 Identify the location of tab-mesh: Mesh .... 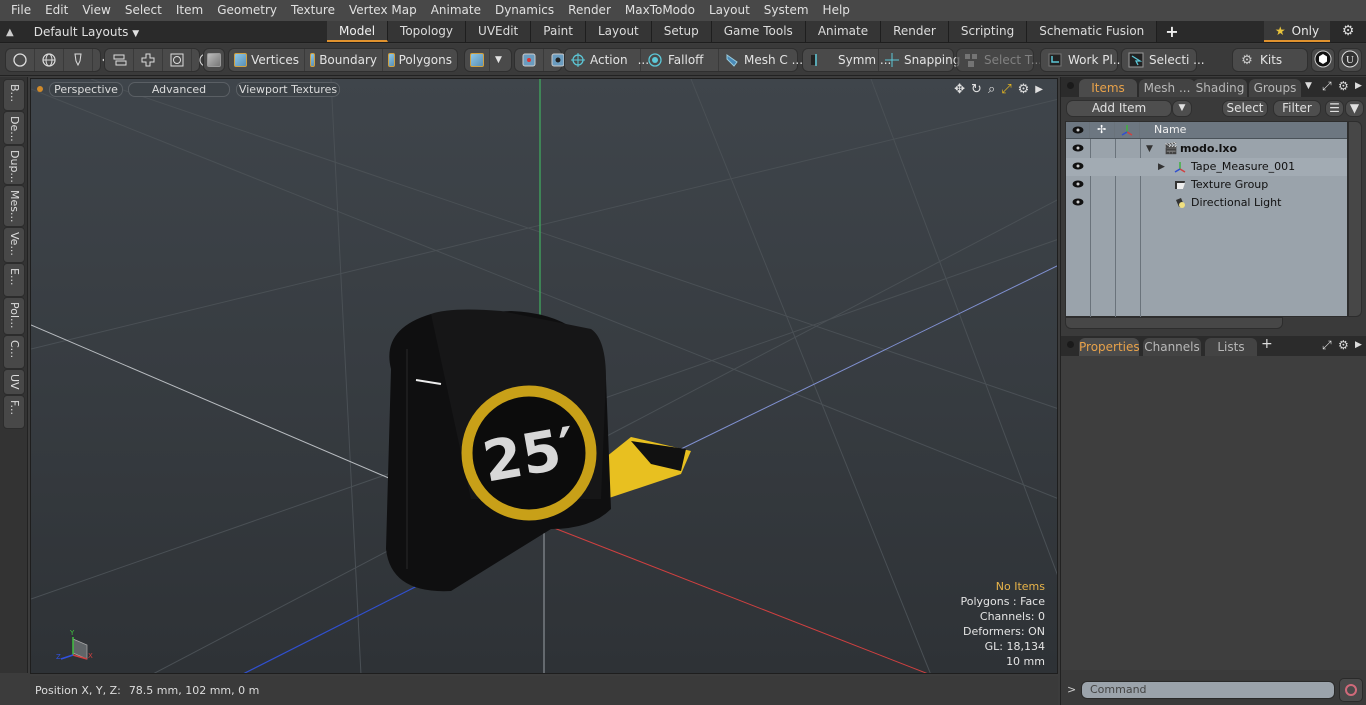
(1167, 88).